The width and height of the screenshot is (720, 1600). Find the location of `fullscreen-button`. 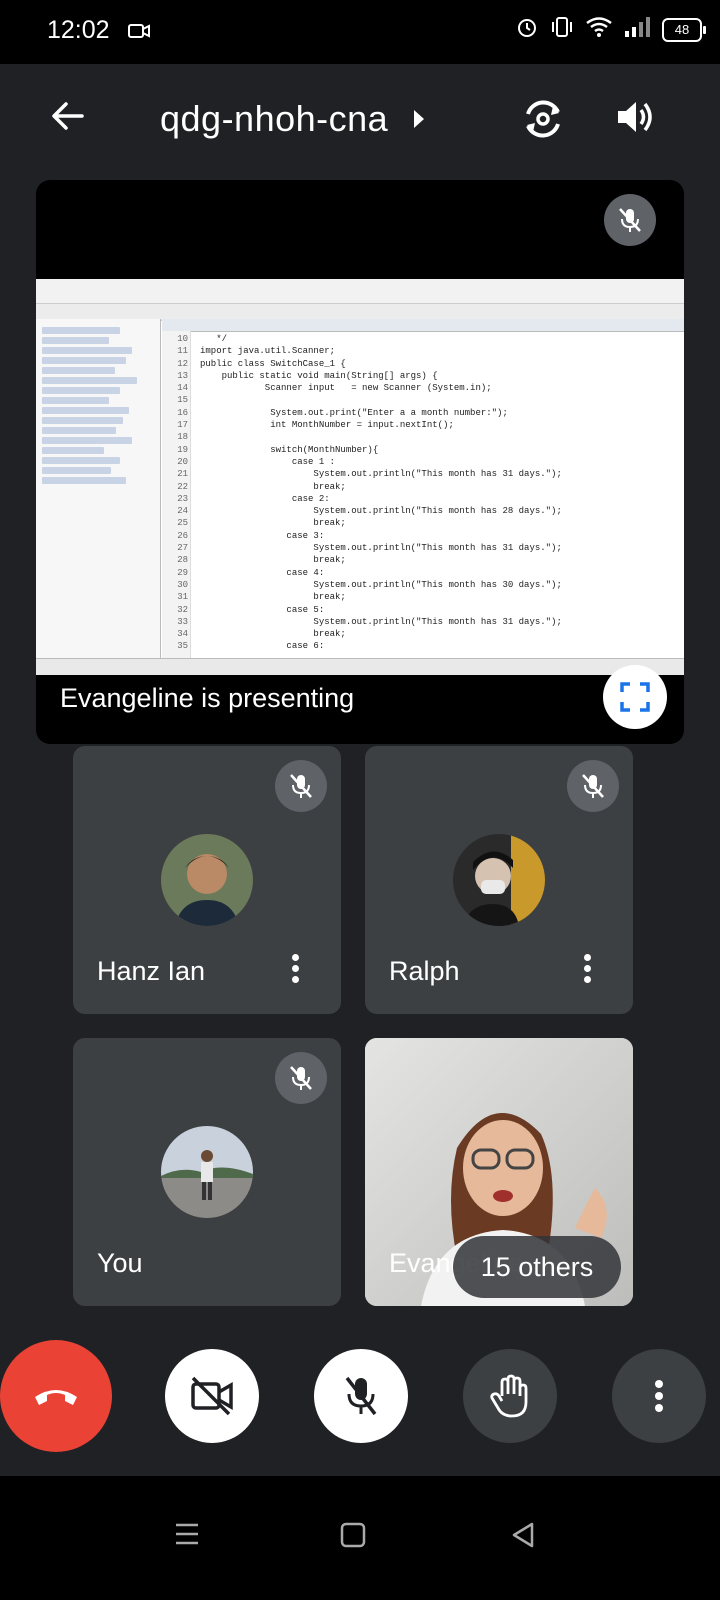

fullscreen-button is located at coordinates (635, 697).